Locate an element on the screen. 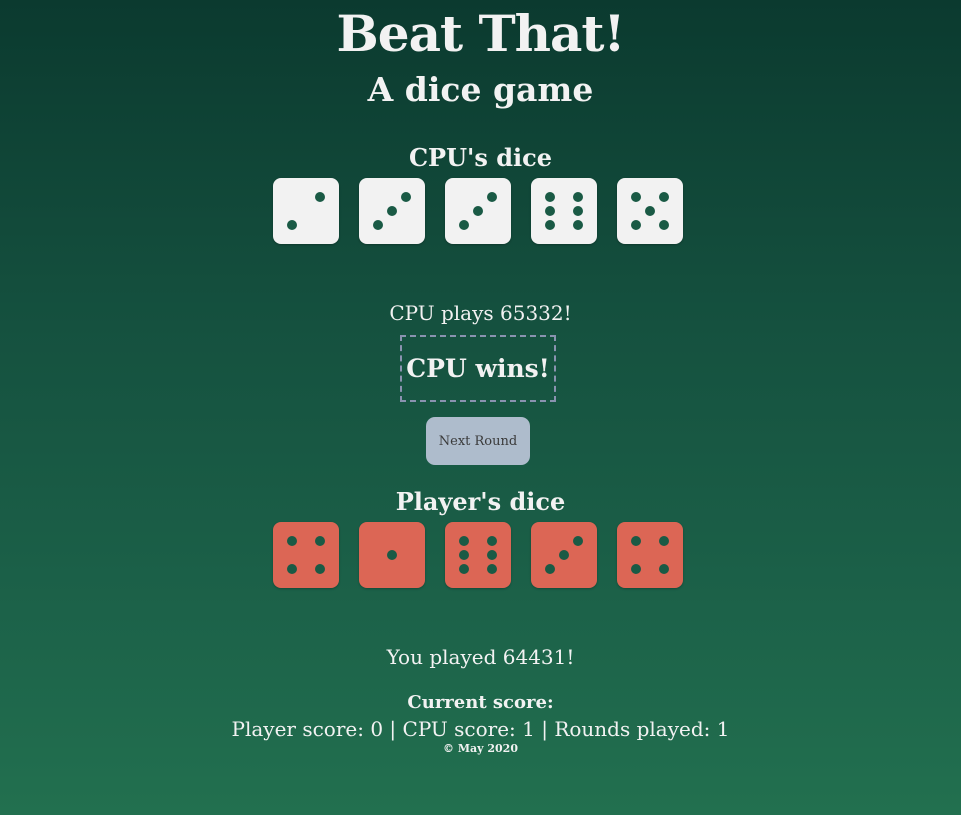 This screenshot has height=815, width=961. result-text: CPU wins! is located at coordinates (478, 368).